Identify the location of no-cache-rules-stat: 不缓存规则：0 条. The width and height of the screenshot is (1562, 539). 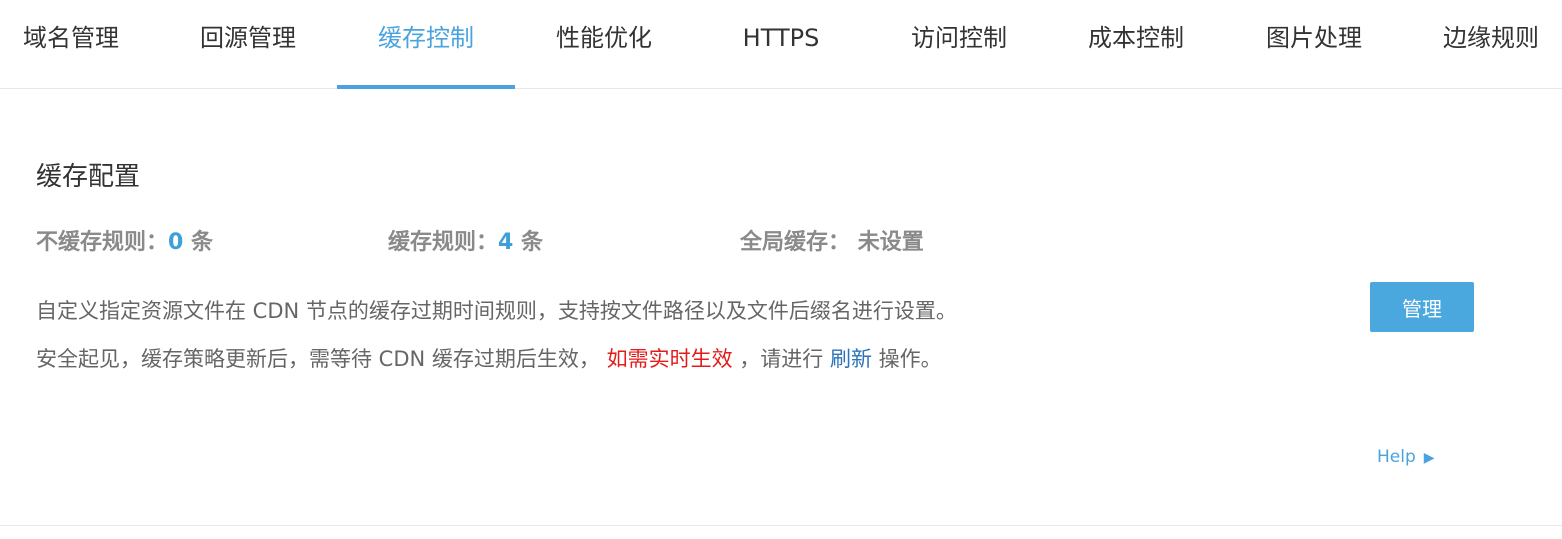
(124, 243).